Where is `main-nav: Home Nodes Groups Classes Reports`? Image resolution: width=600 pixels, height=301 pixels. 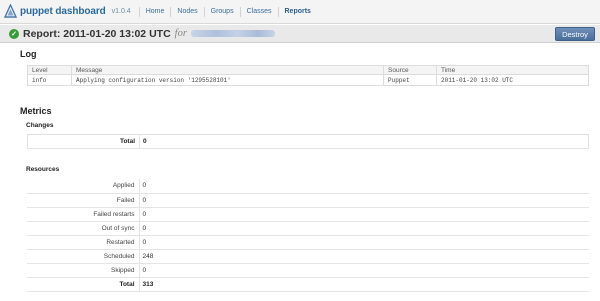 main-nav: Home Nodes Groups Classes Reports is located at coordinates (227, 11).